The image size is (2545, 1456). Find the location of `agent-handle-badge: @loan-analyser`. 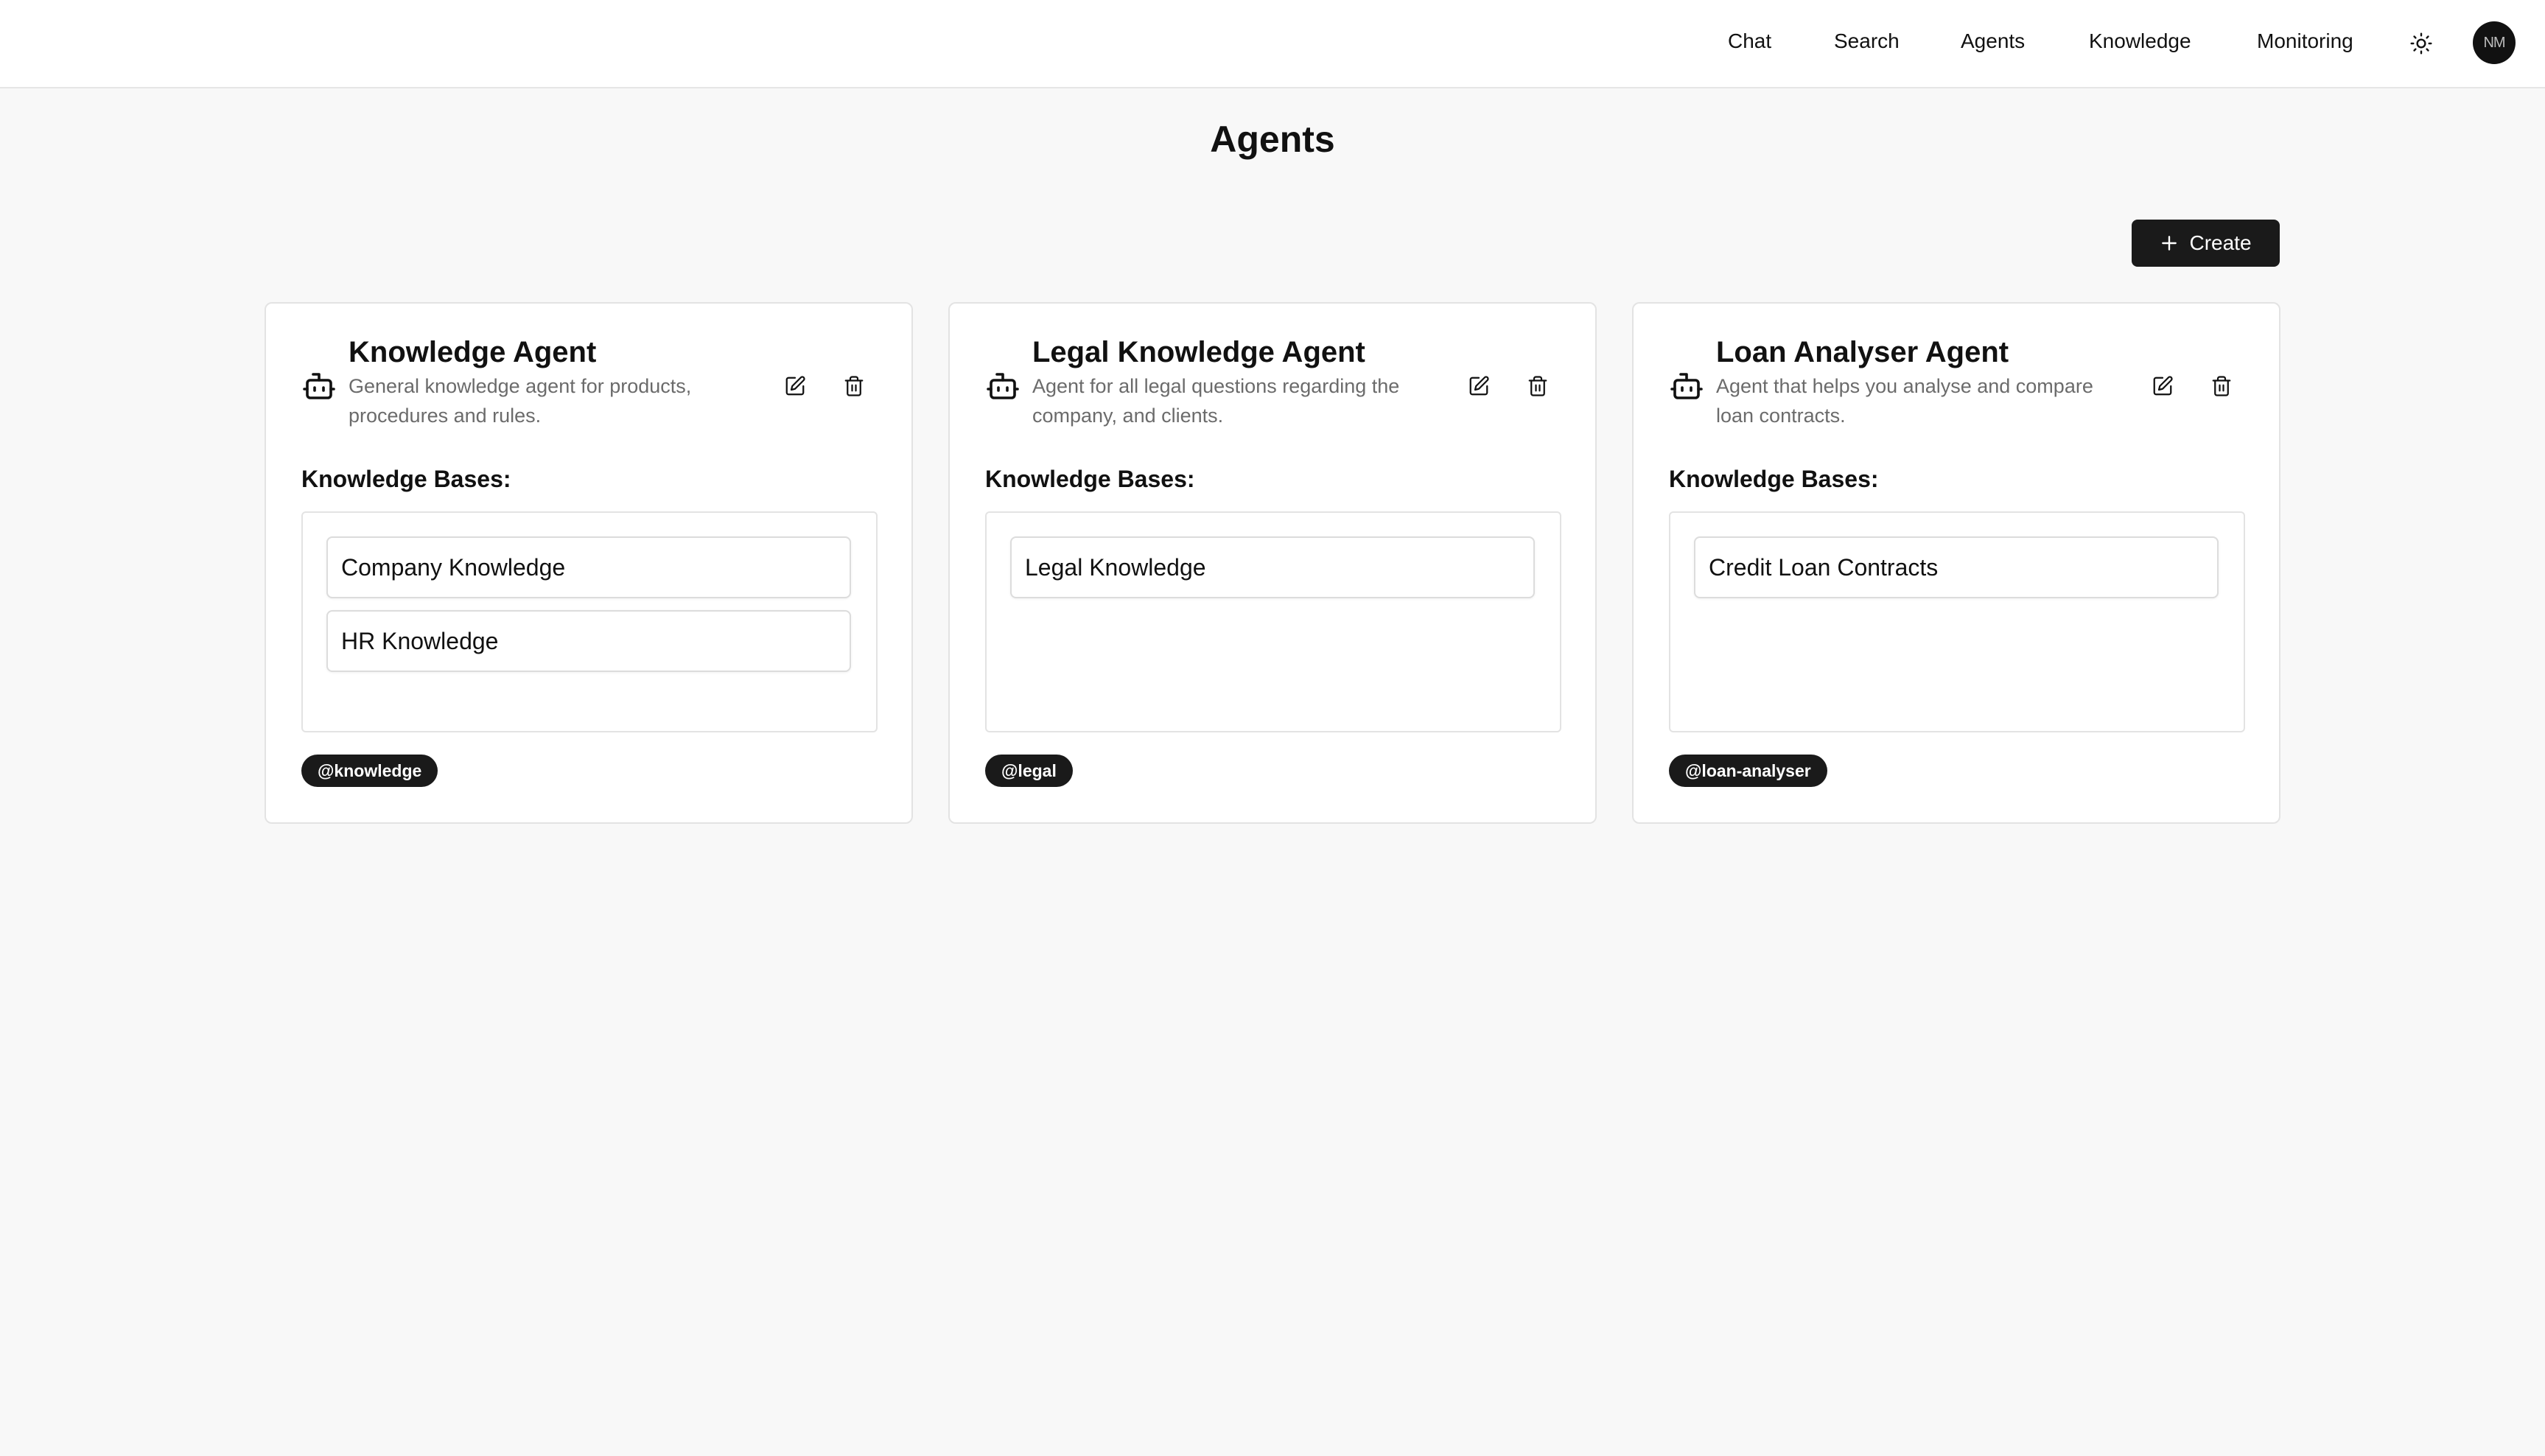

agent-handle-badge: @loan-analyser is located at coordinates (1748, 771).